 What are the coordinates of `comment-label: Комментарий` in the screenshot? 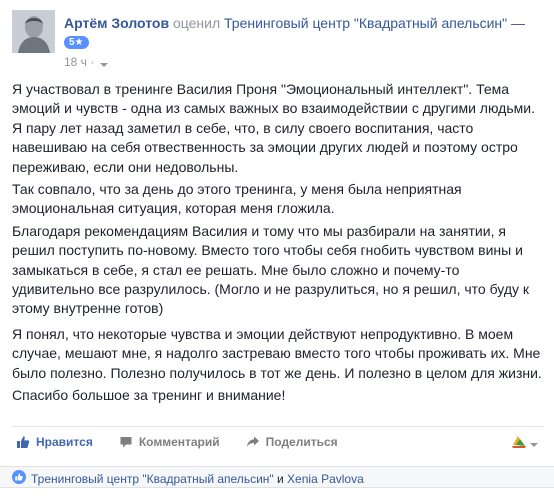 It's located at (179, 441).